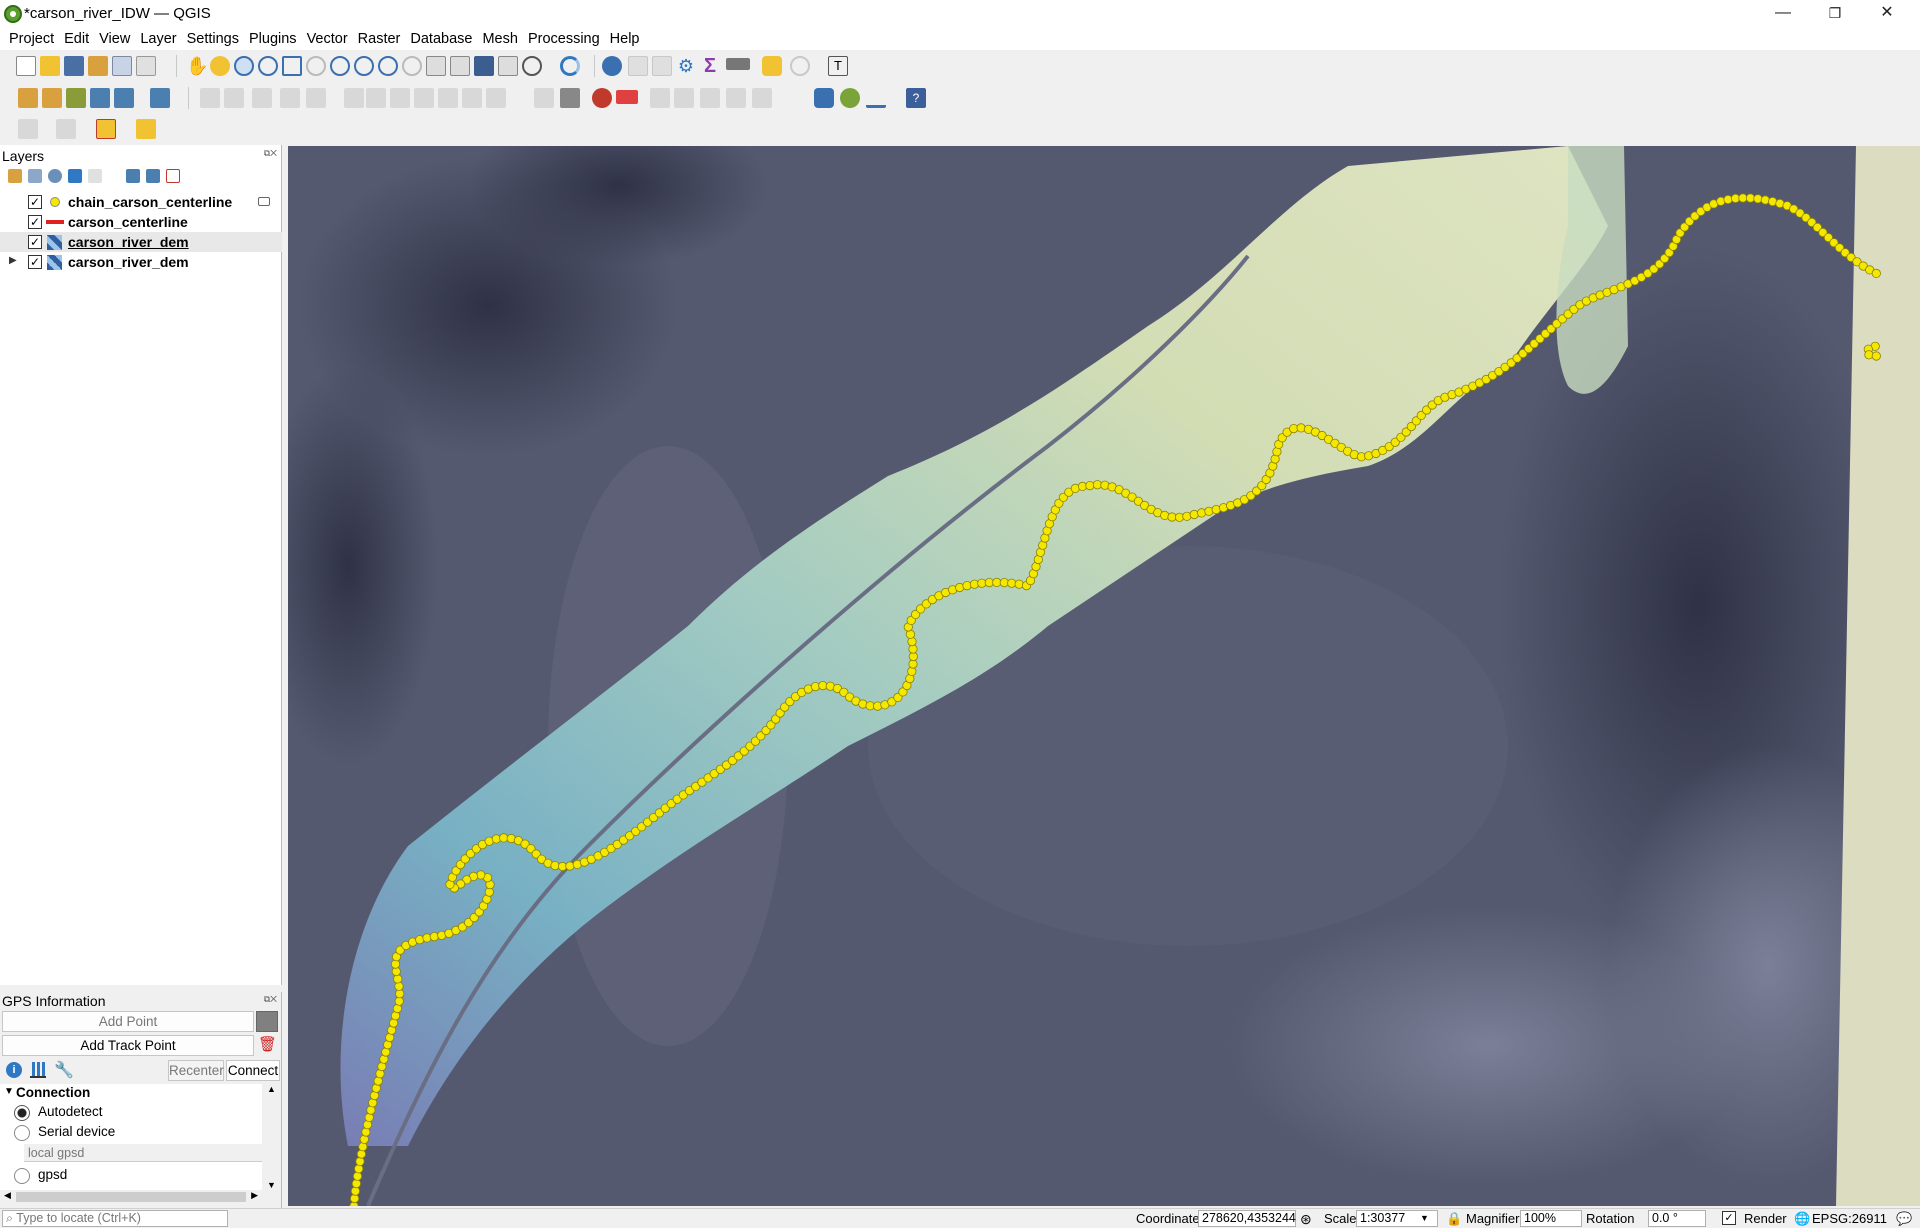 This screenshot has height=1228, width=1920. What do you see at coordinates (570, 98) in the screenshot?
I see `label-toolbar-icon` at bounding box center [570, 98].